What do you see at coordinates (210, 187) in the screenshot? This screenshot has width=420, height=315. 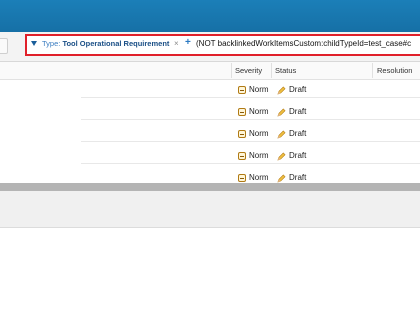 I see `pane-splitter` at bounding box center [210, 187].